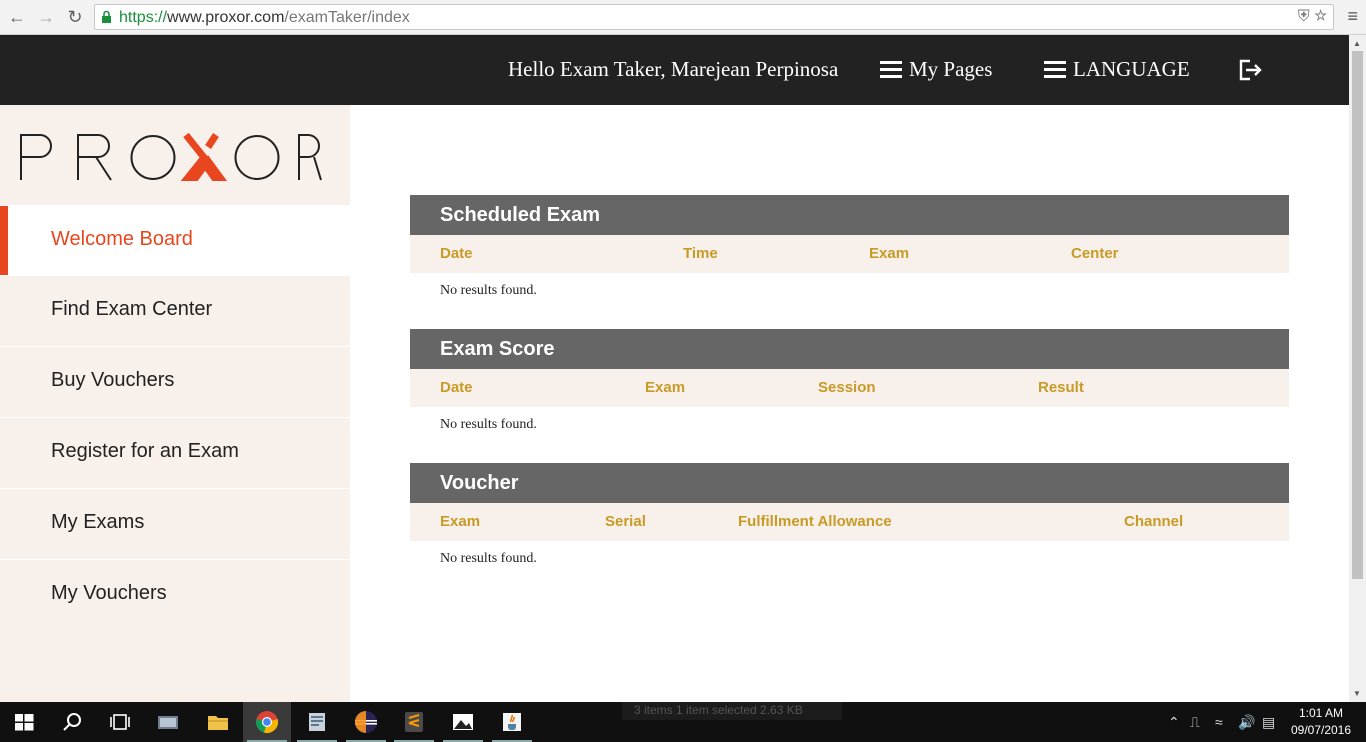 The image size is (1366, 742). What do you see at coordinates (171, 157) in the screenshot?
I see `proxor-logo` at bounding box center [171, 157].